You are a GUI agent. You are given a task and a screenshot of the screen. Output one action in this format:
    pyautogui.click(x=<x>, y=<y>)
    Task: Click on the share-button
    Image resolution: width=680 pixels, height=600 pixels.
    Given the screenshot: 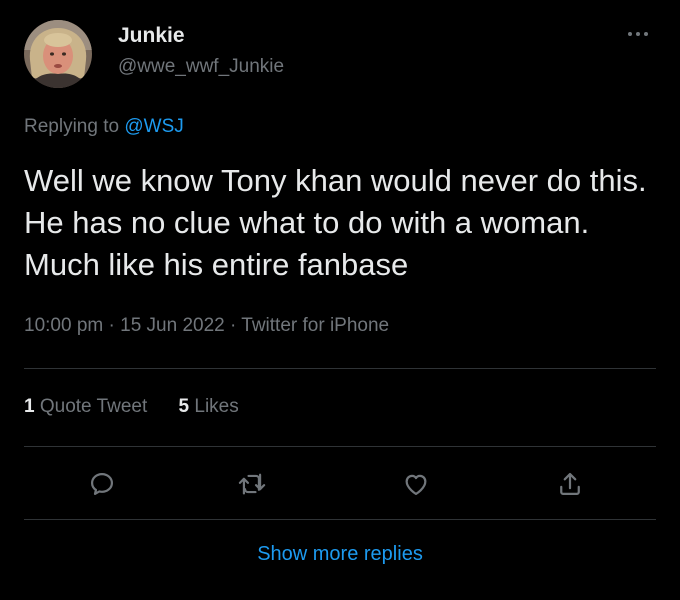 What is the action you would take?
    pyautogui.click(x=570, y=484)
    